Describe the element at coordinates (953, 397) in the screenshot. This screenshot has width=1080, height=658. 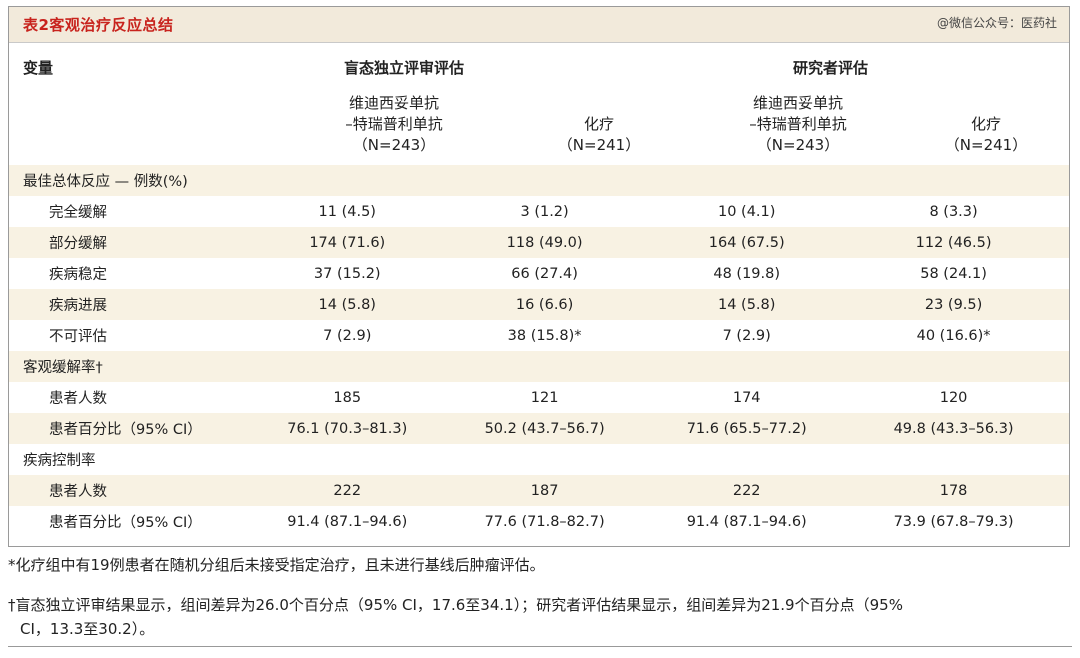
I see `cell-col4: 120` at that location.